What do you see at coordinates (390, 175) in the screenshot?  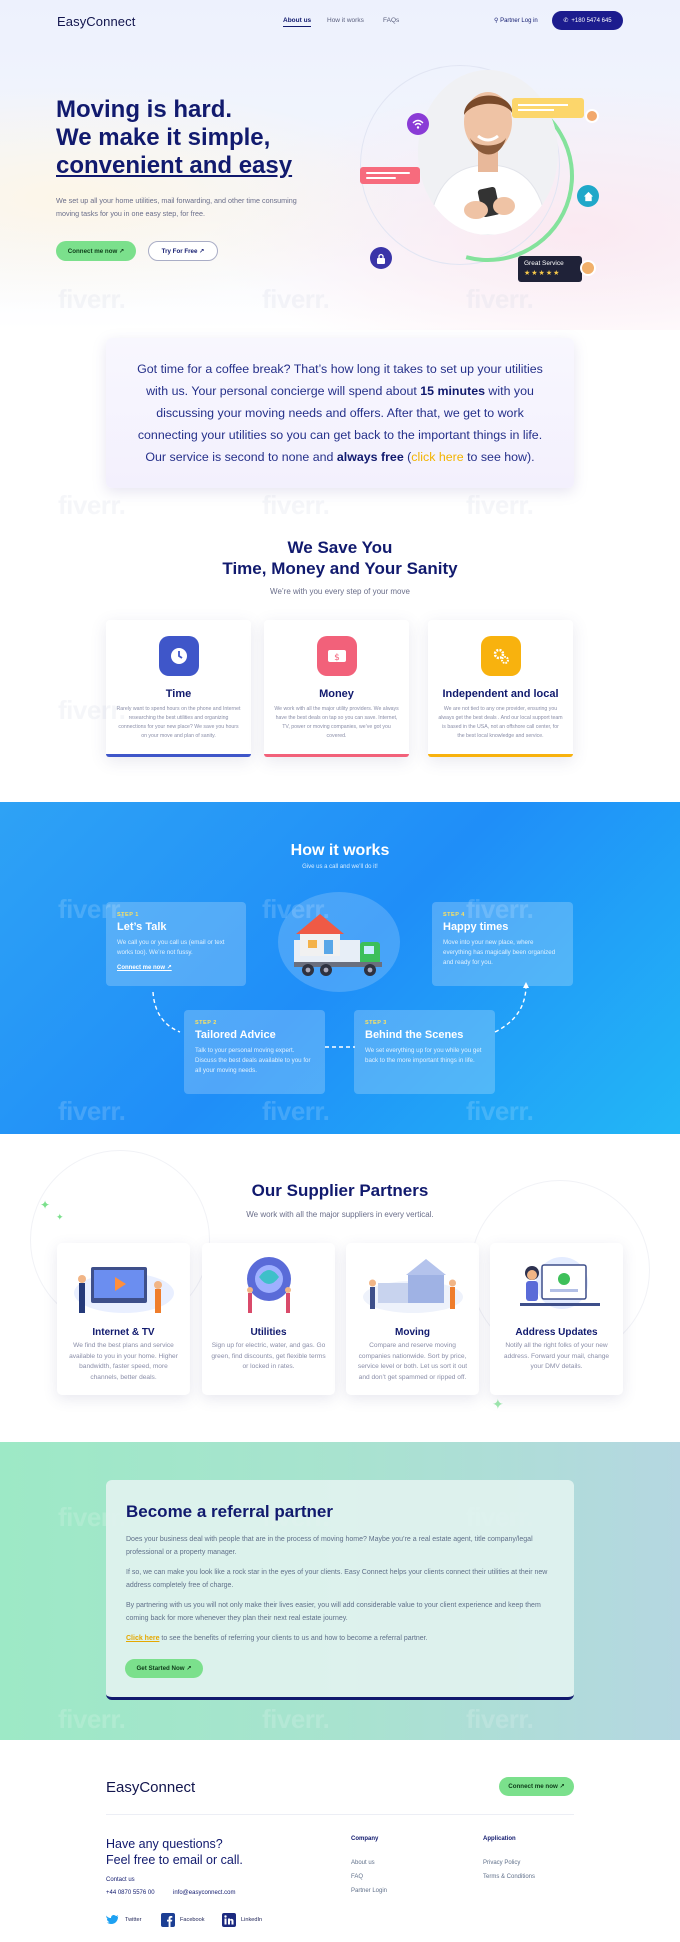 I see `chat-bubble-decor` at bounding box center [390, 175].